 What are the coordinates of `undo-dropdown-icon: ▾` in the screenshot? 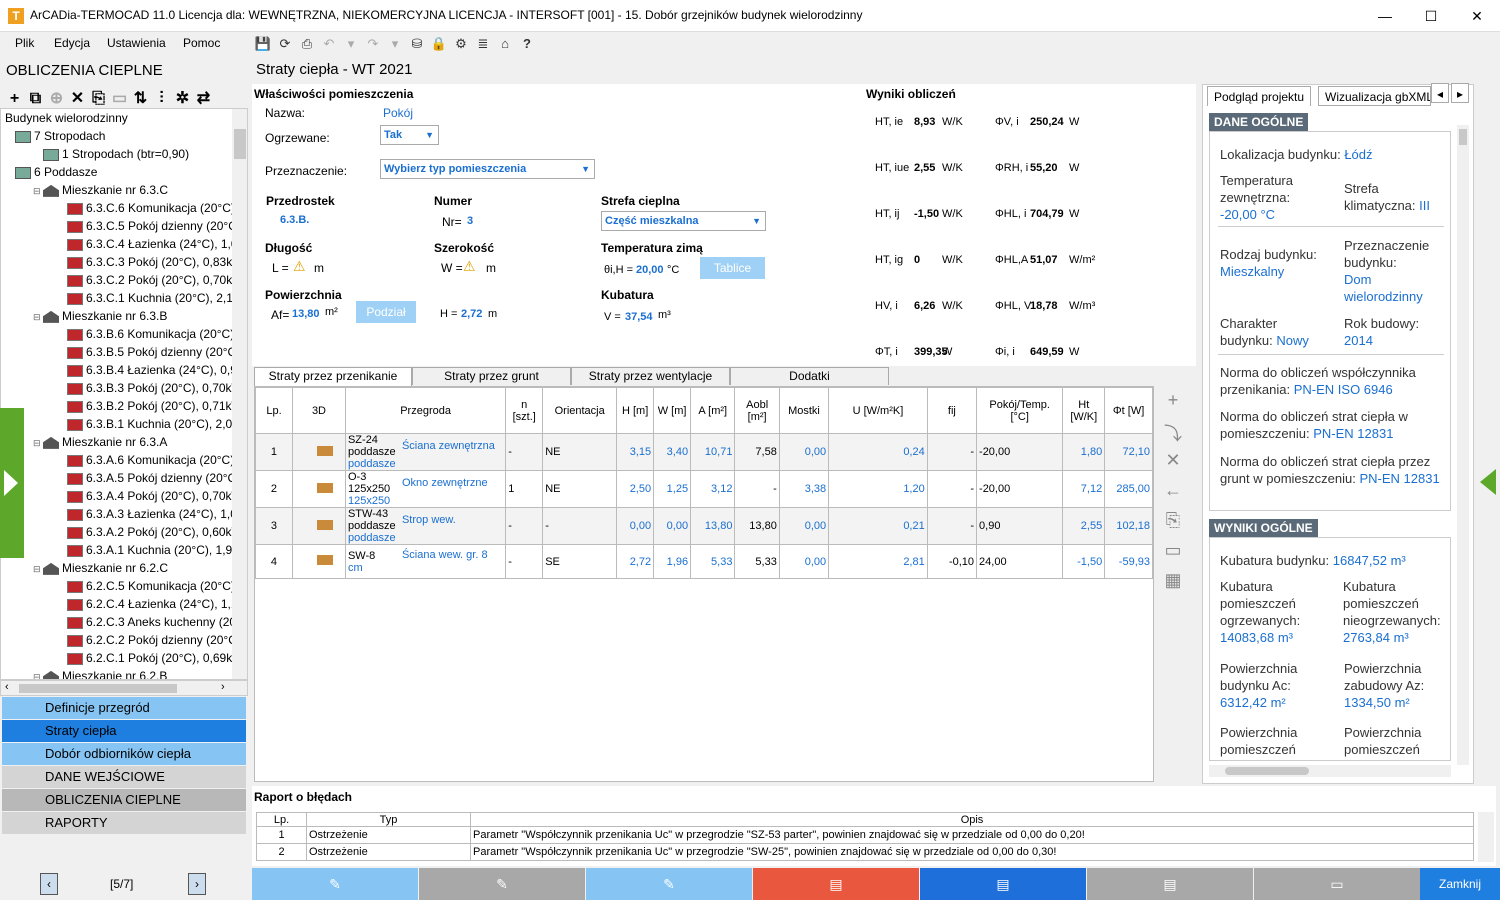 It's located at (351, 44).